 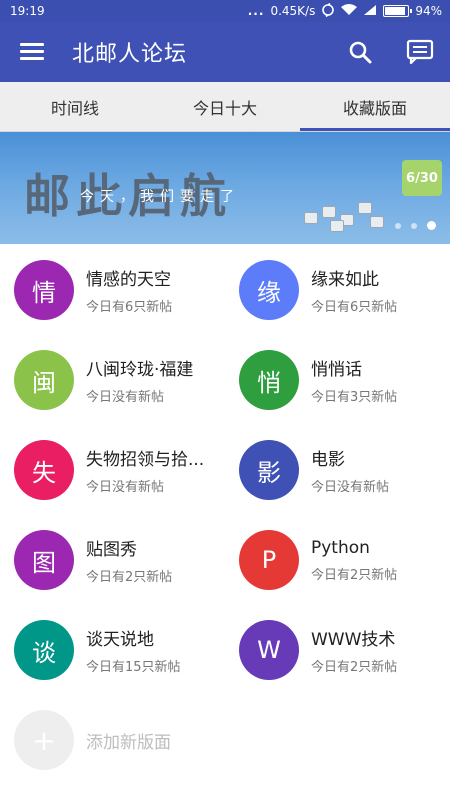 What do you see at coordinates (345, 212) in the screenshot?
I see `keyboard-keys-image` at bounding box center [345, 212].